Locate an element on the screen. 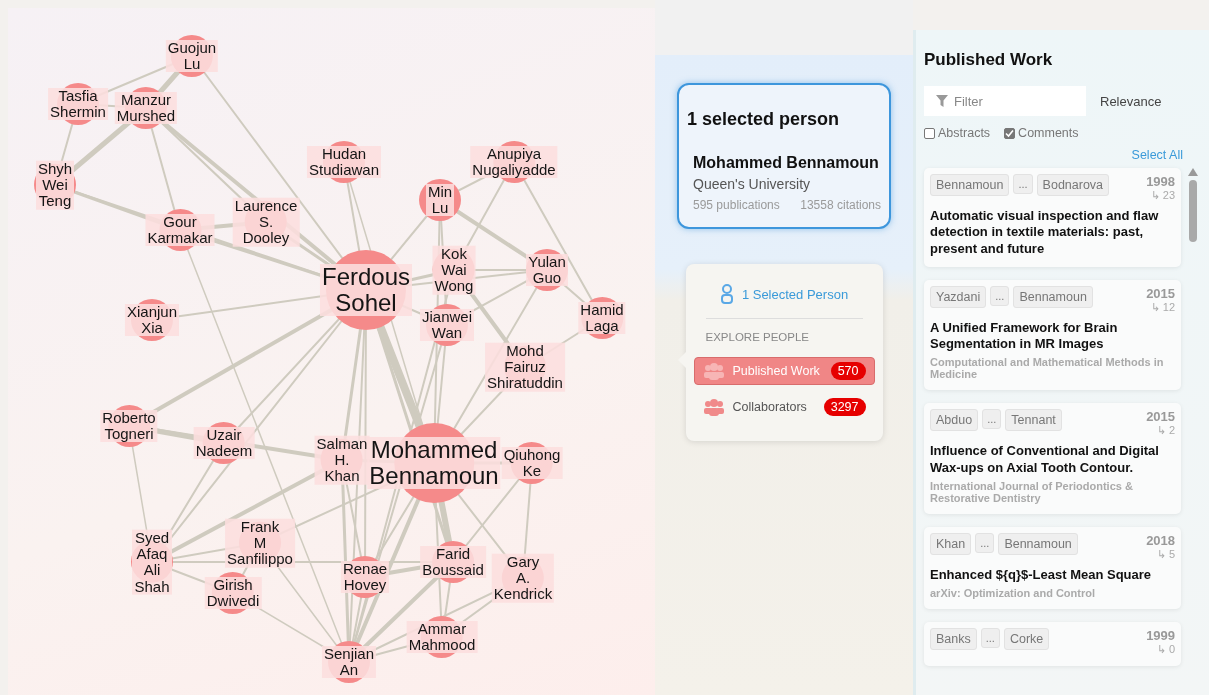 Image resolution: width=1209 pixels, height=695 pixels. check-icon is located at coordinates (1010, 133).